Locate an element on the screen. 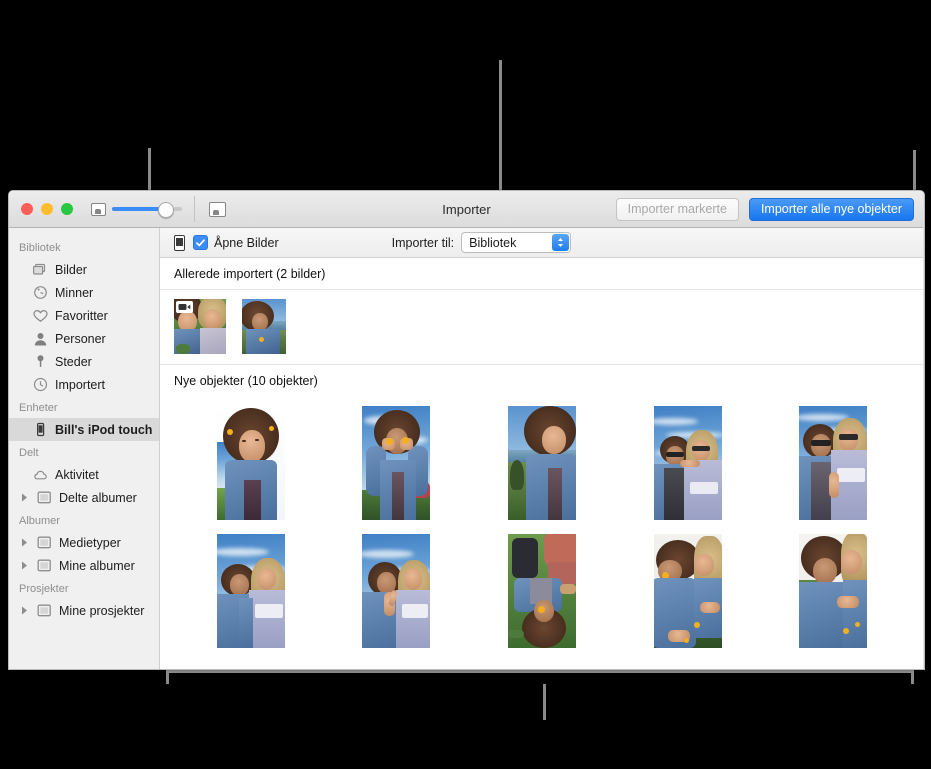 This screenshot has width=931, height=769. import-all-new-items-button: Importer alle nye objekter is located at coordinates (831, 209).